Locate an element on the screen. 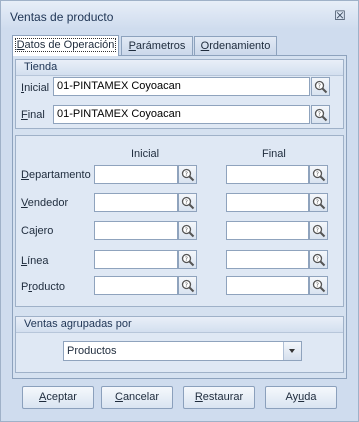 This screenshot has width=359, height=422. tab-parametros: Parámetros is located at coordinates (157, 45).